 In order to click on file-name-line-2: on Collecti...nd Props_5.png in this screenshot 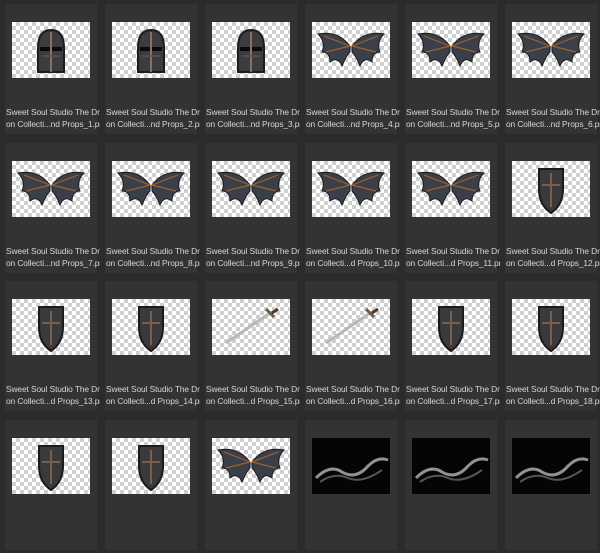, I will do `click(453, 124)`.